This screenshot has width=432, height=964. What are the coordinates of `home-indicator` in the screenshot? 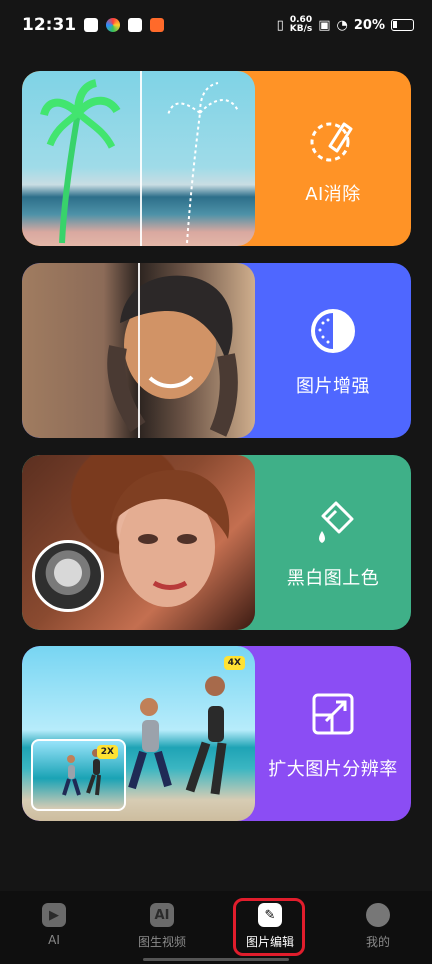 It's located at (216, 959).